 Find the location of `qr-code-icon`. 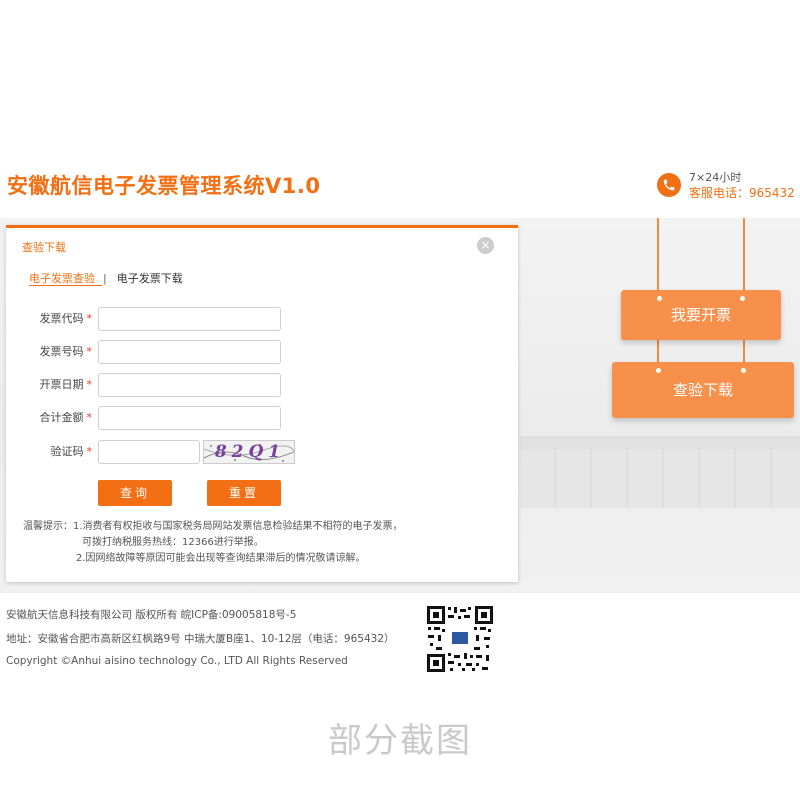

qr-code-icon is located at coordinates (460, 639).